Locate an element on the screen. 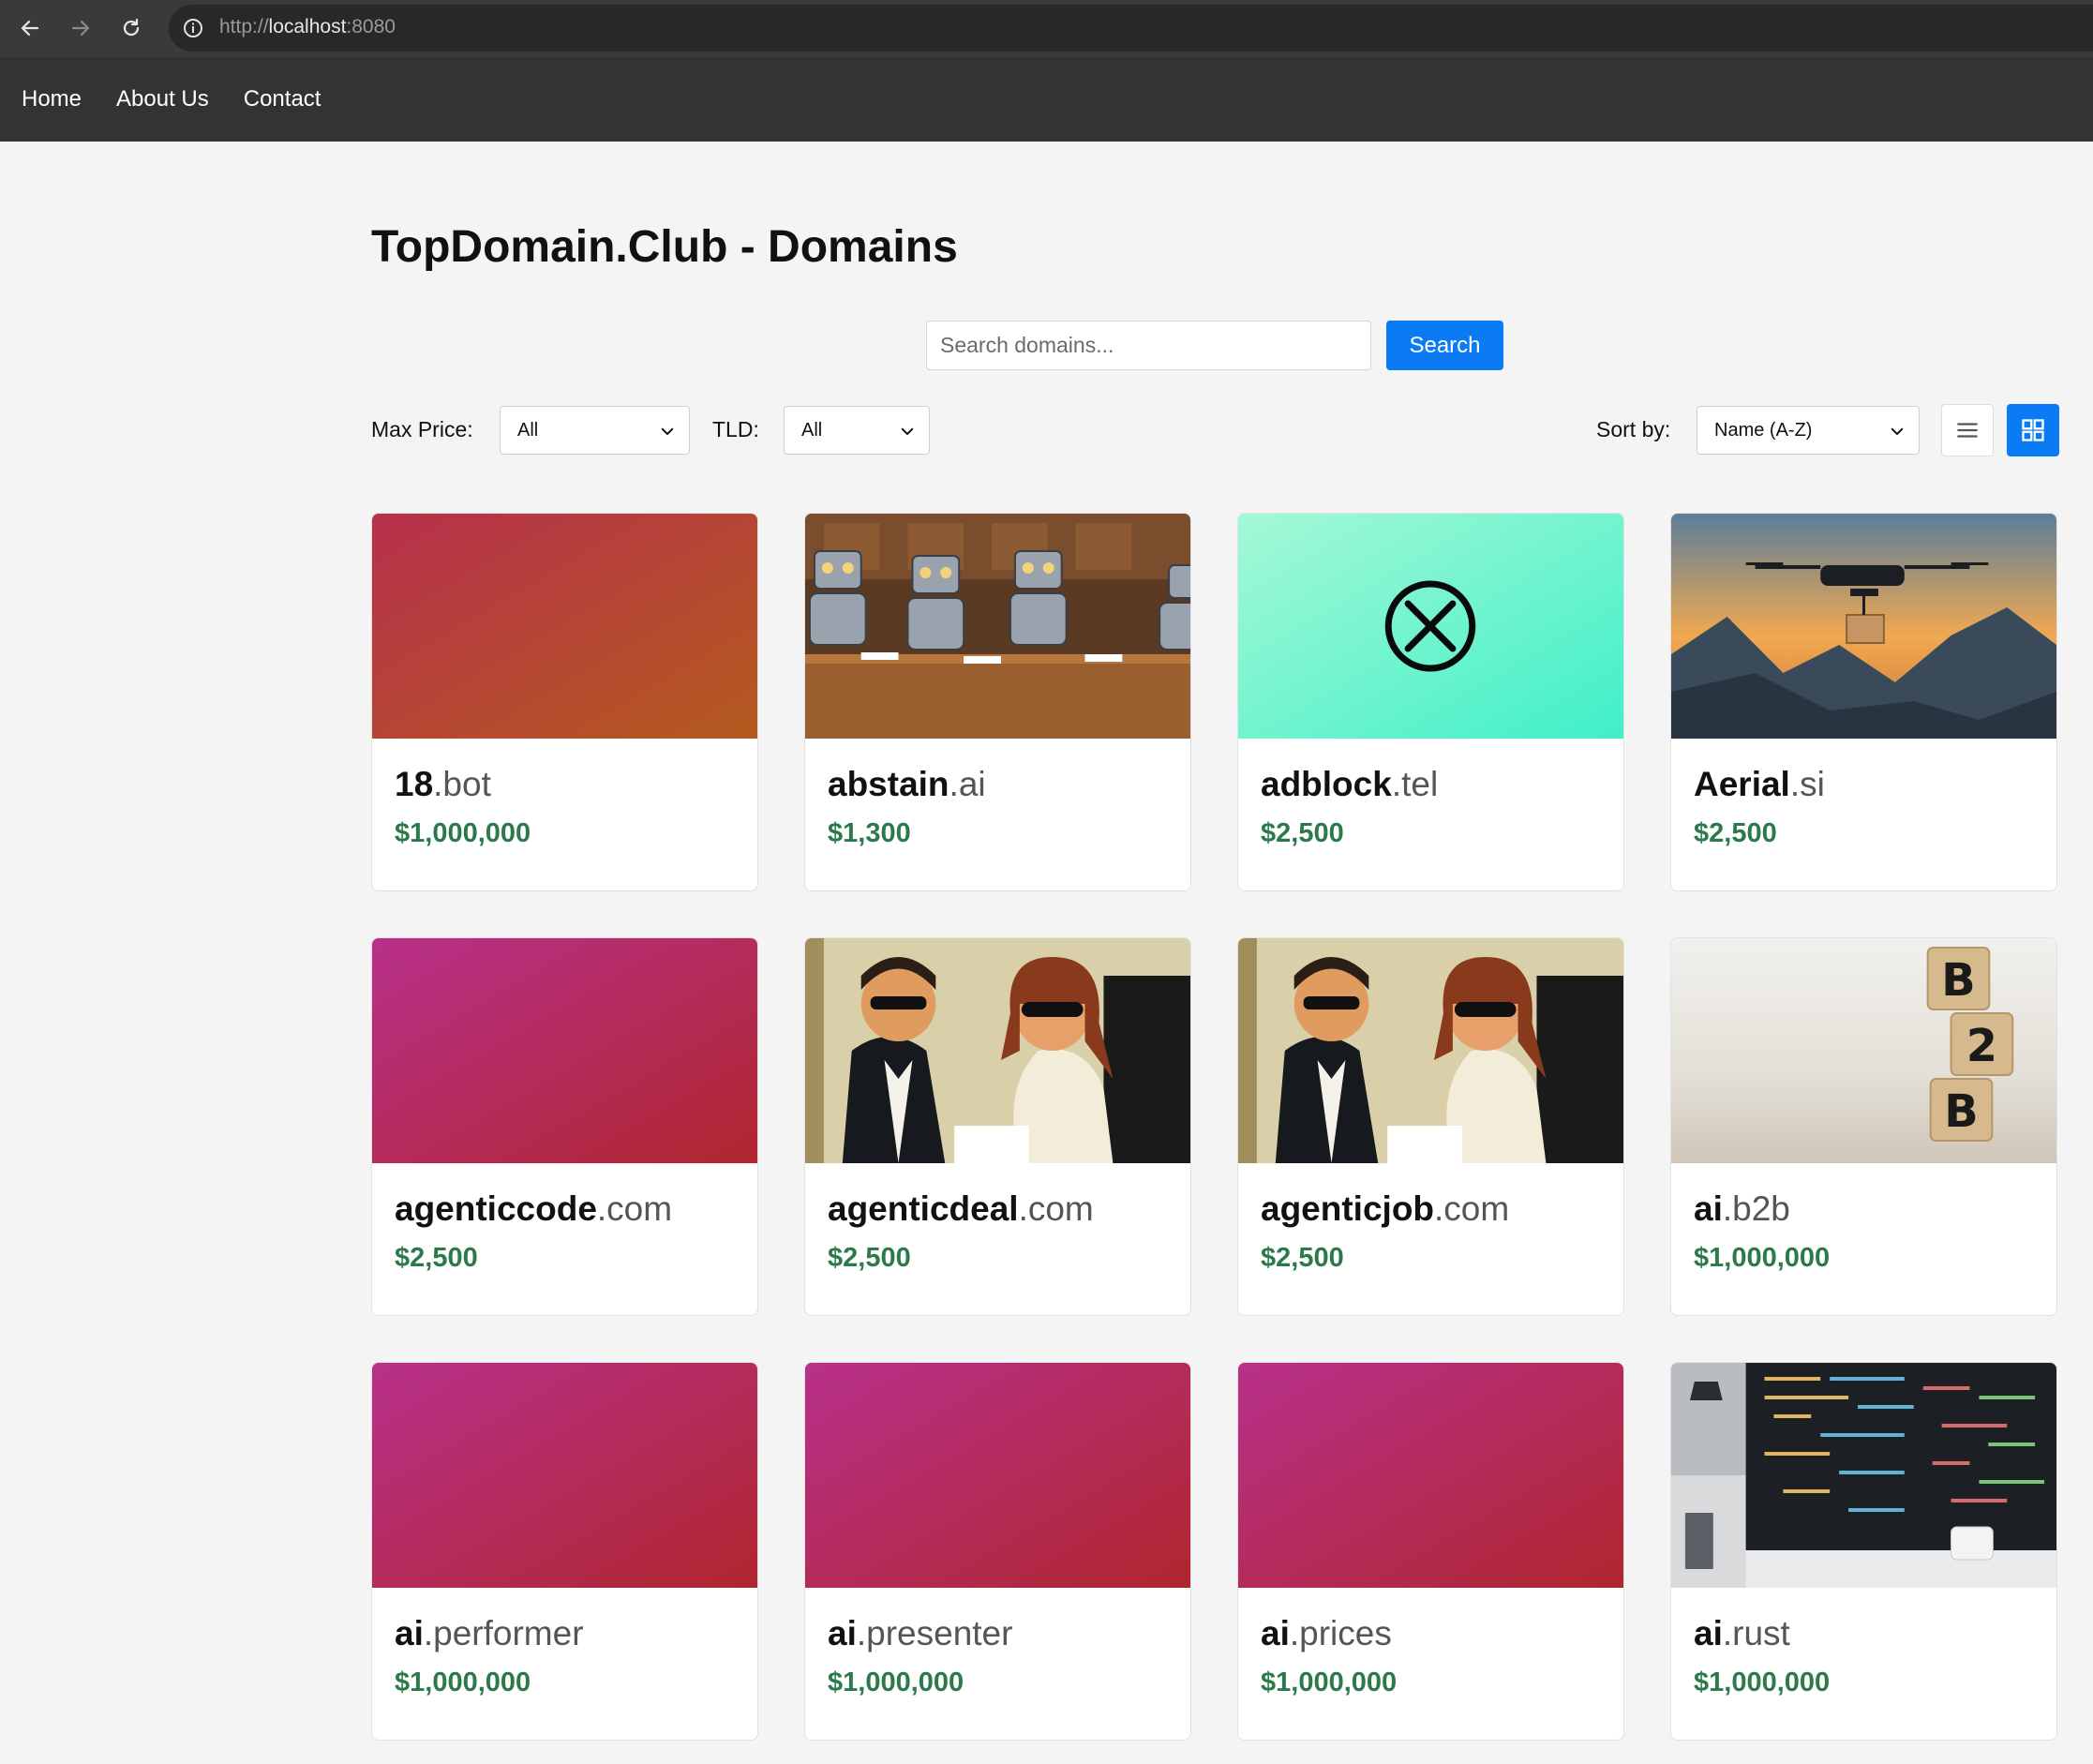 The width and height of the screenshot is (2093, 1764). domain-name: agenticdeal.com is located at coordinates (961, 1208).